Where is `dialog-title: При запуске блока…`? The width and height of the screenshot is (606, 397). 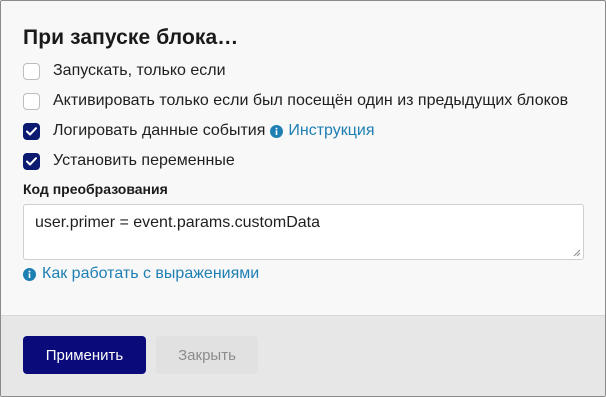 dialog-title: При запуске блока… is located at coordinates (131, 37).